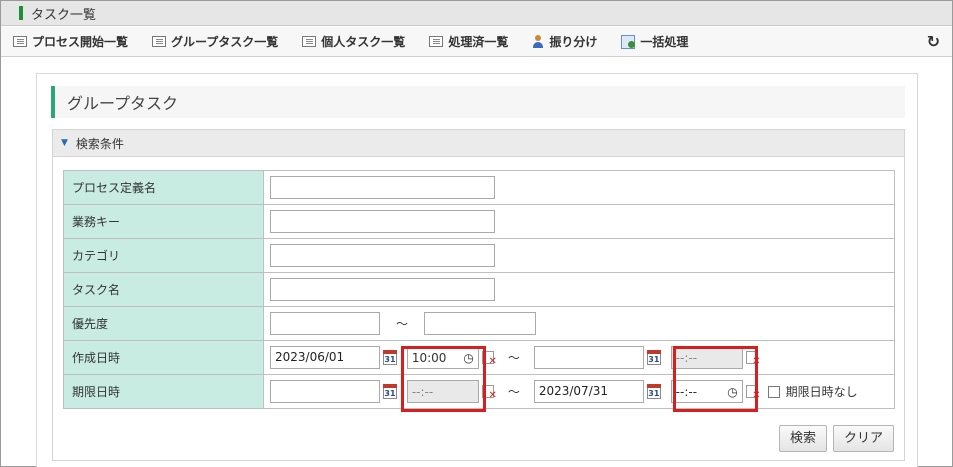  What do you see at coordinates (442, 391) in the screenshot?
I see `due-from-time-input: --:--` at bounding box center [442, 391].